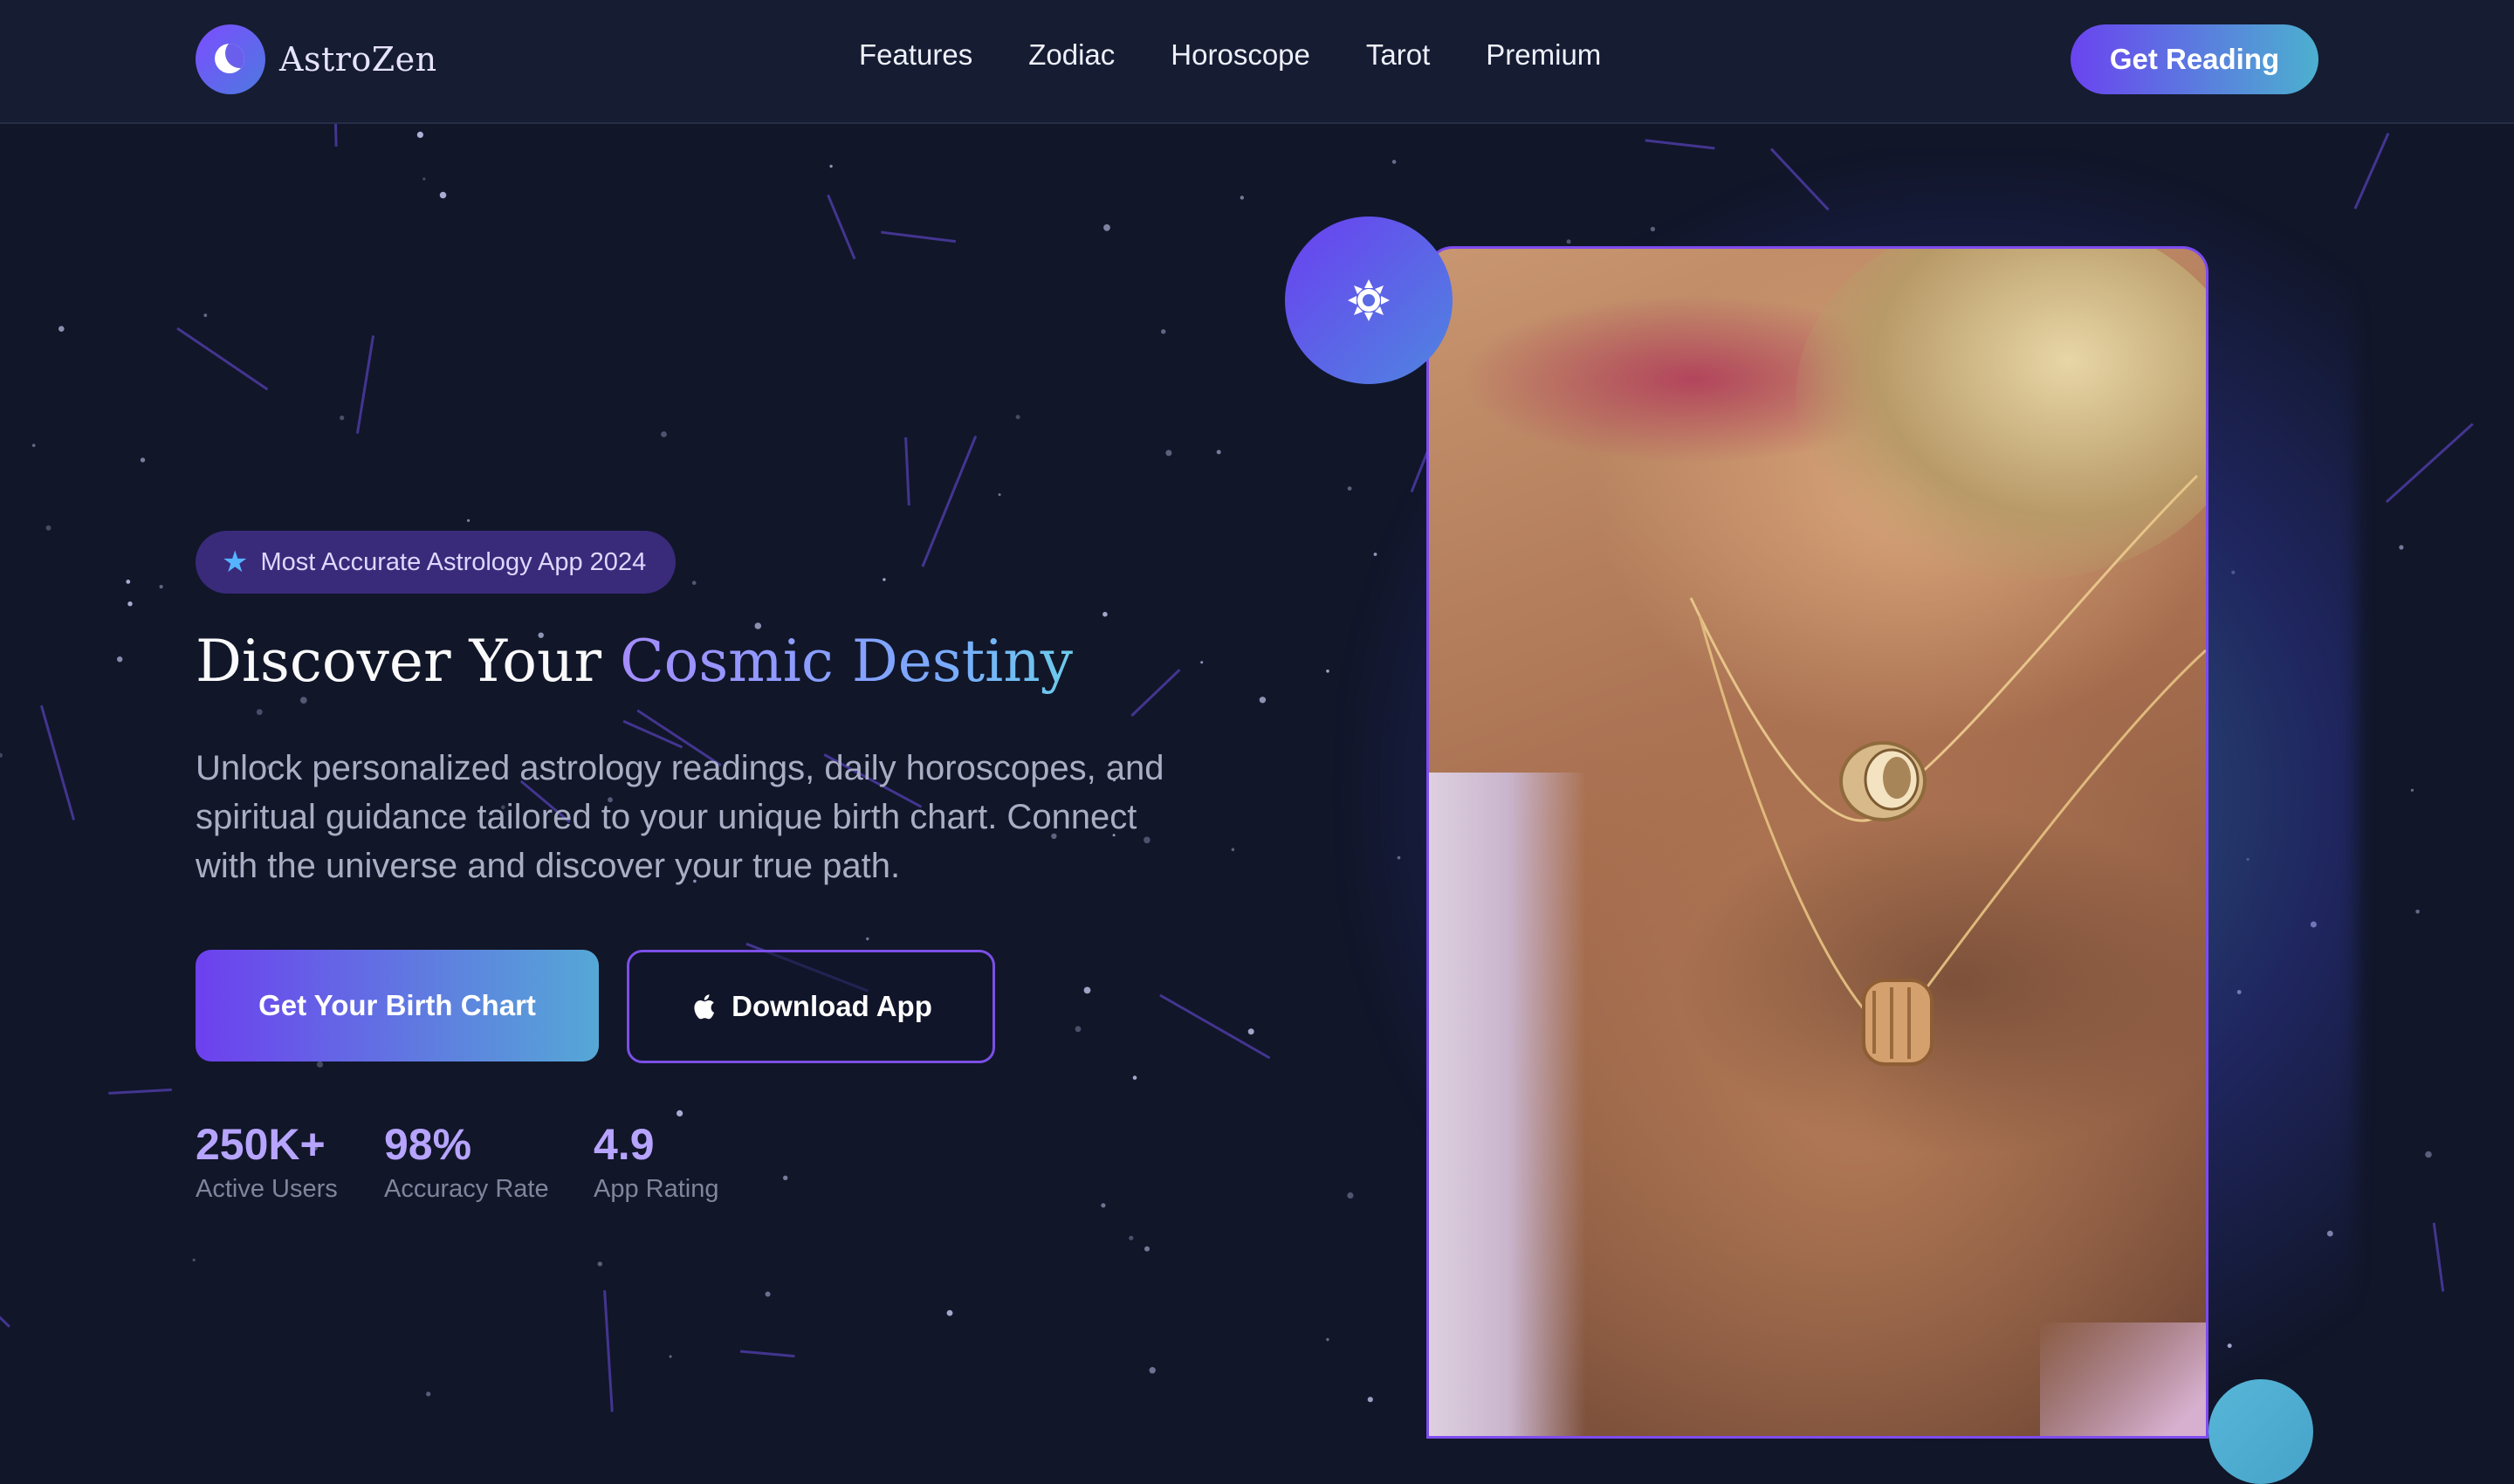  Describe the element at coordinates (847, 662) in the screenshot. I see `headline-accent: Cosmic Destiny` at that location.